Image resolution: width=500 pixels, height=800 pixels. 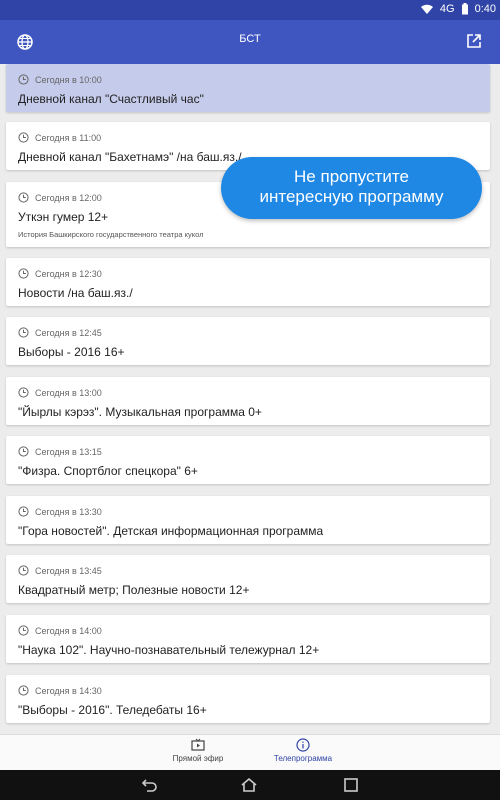 I want to click on program-time: Сегодня в 12:30, so click(x=68, y=273).